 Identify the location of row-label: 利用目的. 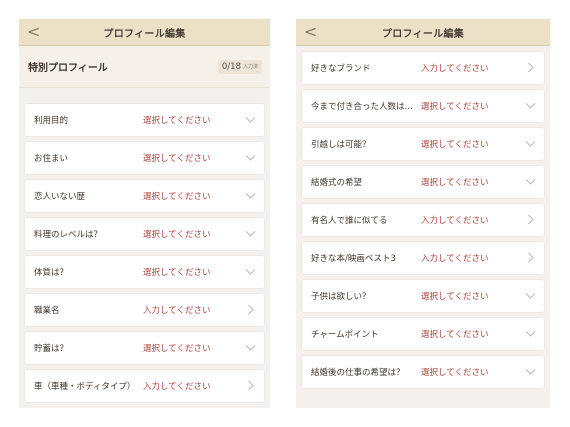
(51, 121).